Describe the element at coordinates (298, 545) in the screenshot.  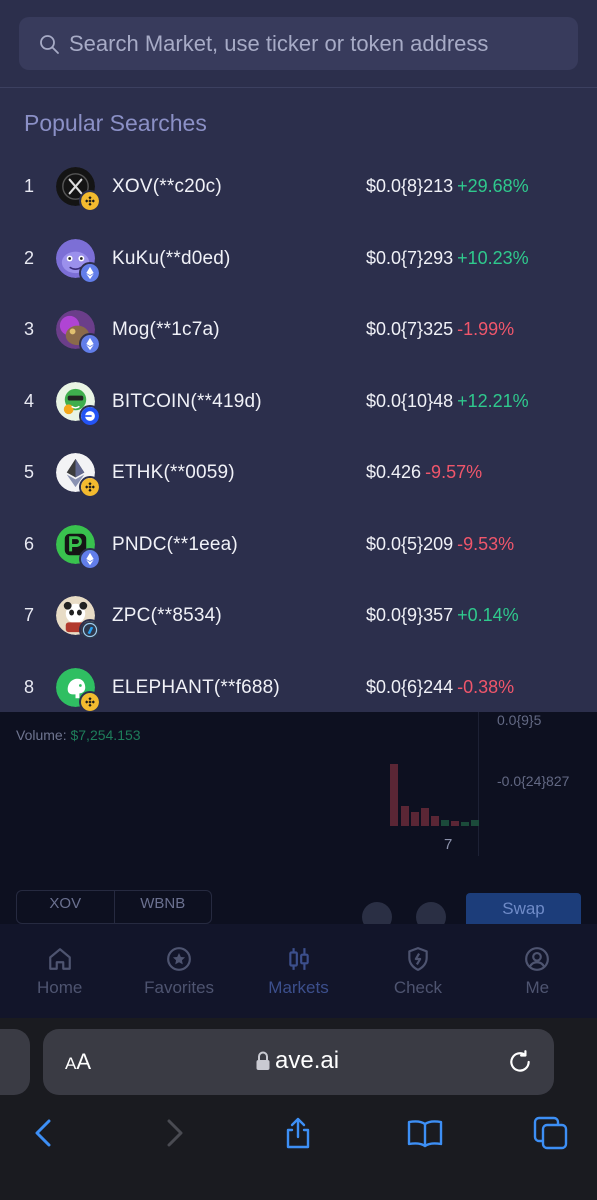
I see `popular-search-item: 6 PNDC(**1eea) $0.0{5}209 -9.53%` at that location.